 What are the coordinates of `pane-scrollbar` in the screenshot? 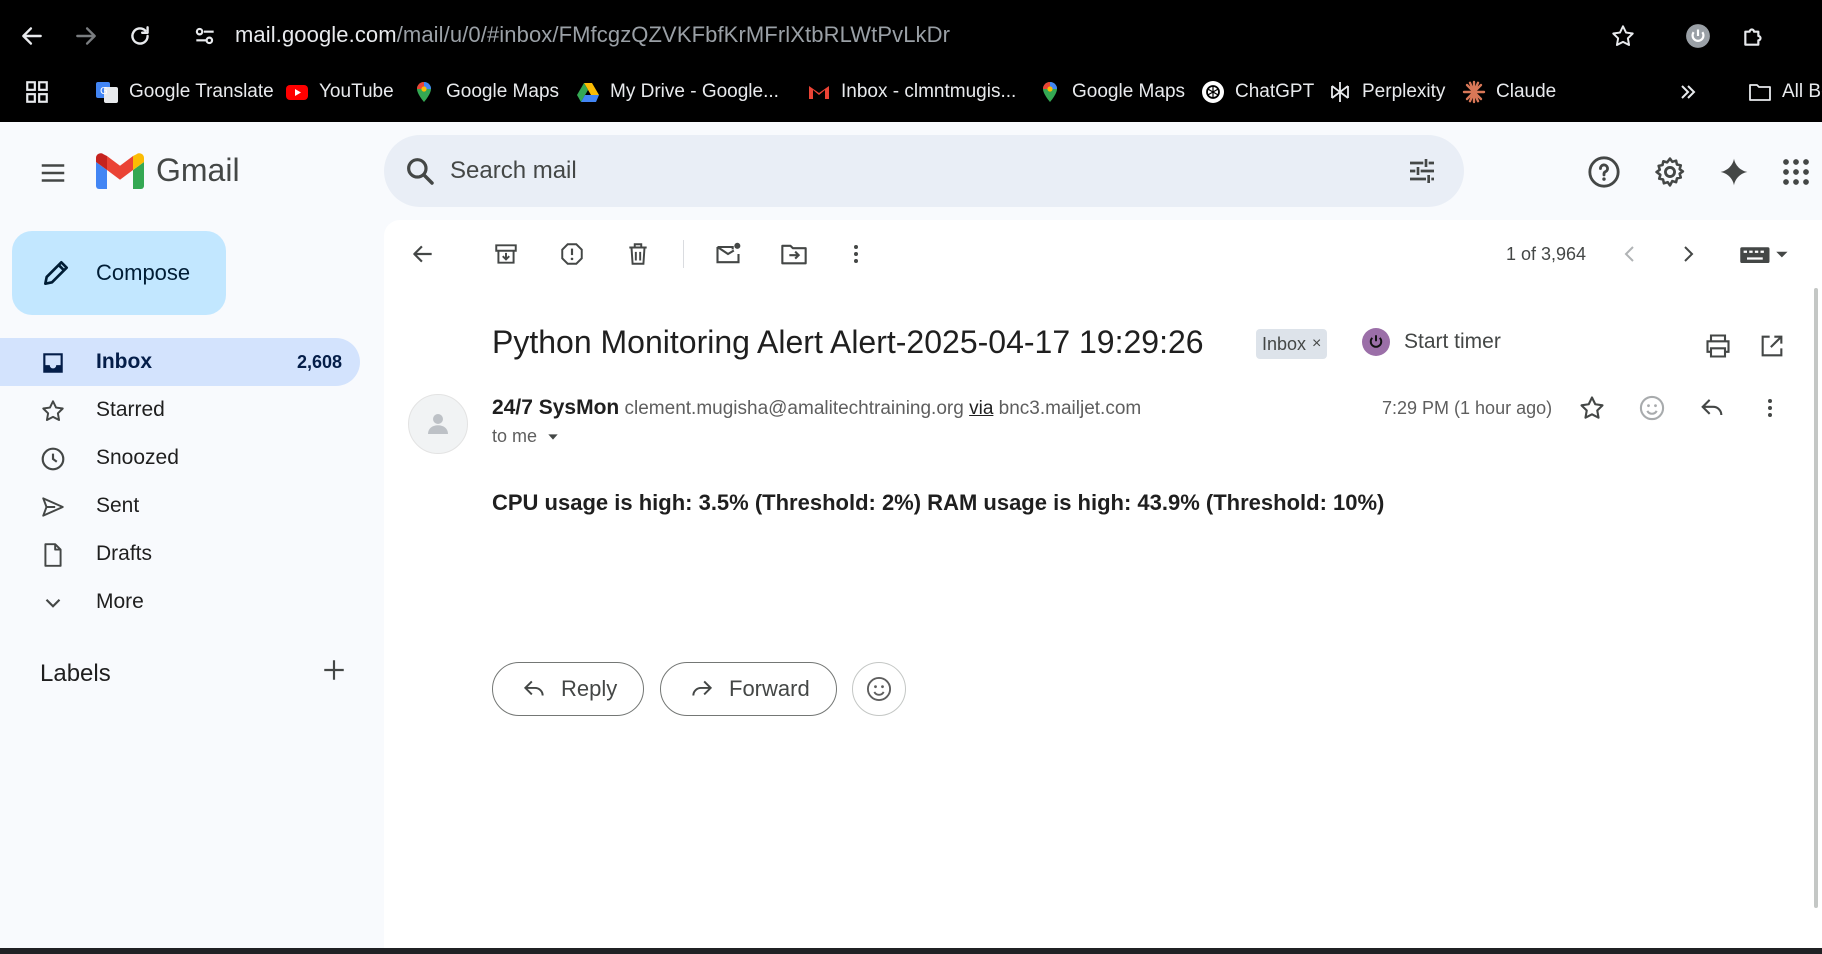 It's located at (1816, 598).